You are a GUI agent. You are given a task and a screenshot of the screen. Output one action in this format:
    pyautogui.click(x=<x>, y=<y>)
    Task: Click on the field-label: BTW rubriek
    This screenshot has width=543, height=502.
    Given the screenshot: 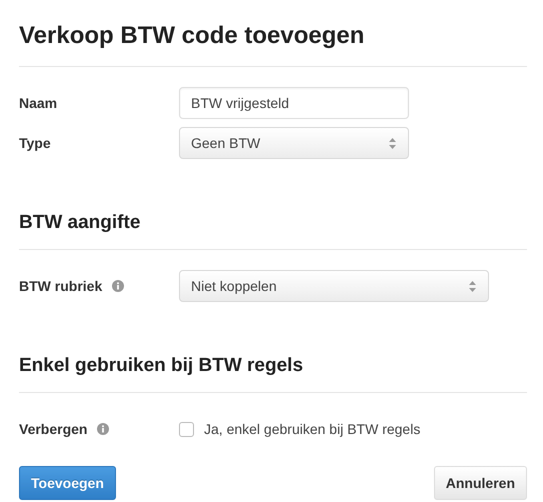 What is the action you would take?
    pyautogui.click(x=60, y=286)
    